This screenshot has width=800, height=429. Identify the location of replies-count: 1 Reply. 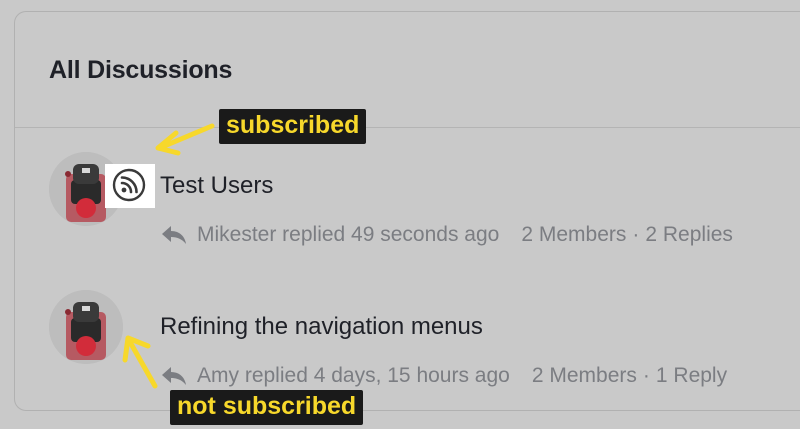
(691, 375).